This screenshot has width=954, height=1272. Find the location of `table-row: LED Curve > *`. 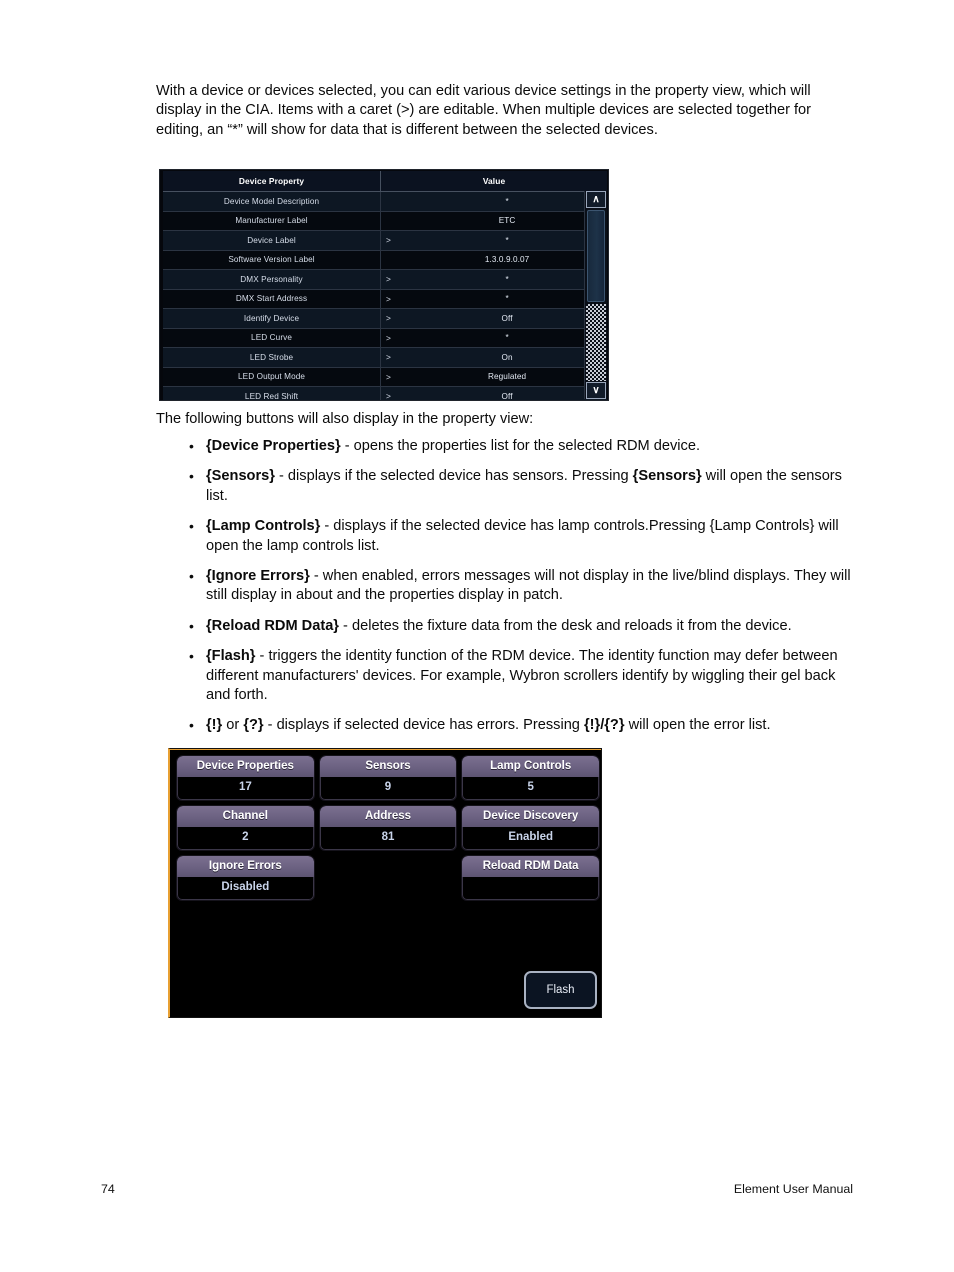

table-row: LED Curve > * is located at coordinates (385, 338).